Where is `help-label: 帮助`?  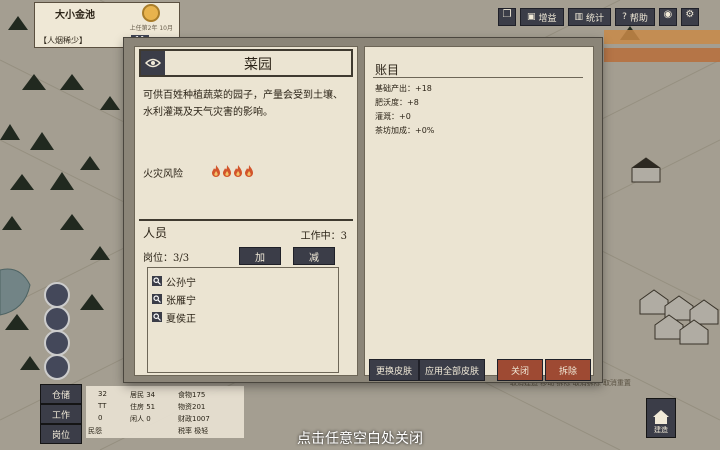
help-label: 帮助 is located at coordinates (638, 18).